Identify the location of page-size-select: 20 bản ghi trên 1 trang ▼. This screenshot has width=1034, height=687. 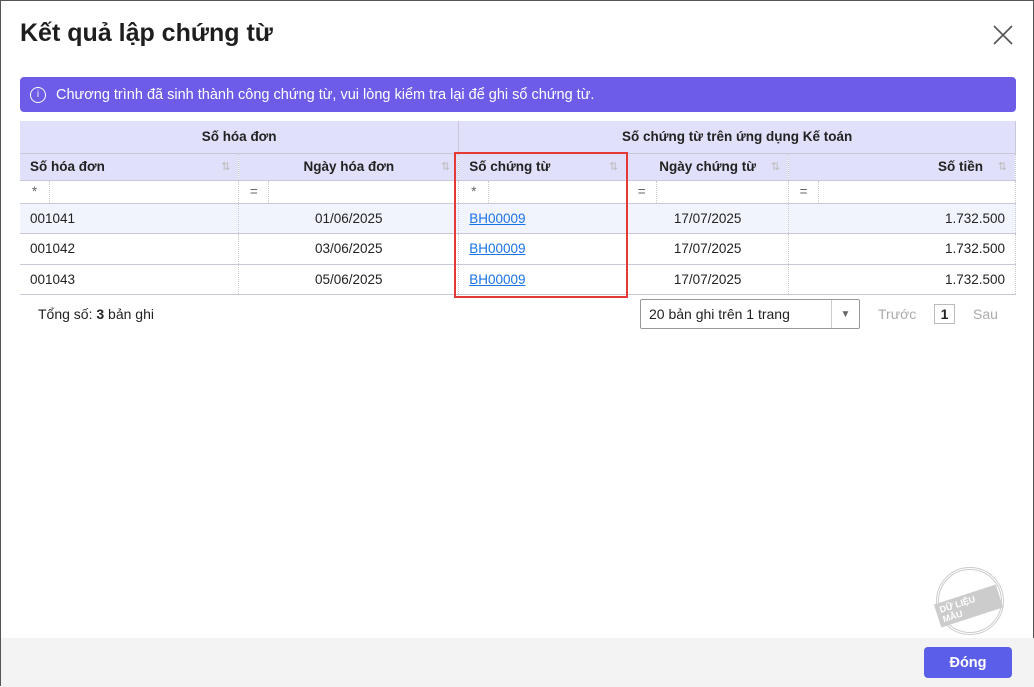
(750, 314).